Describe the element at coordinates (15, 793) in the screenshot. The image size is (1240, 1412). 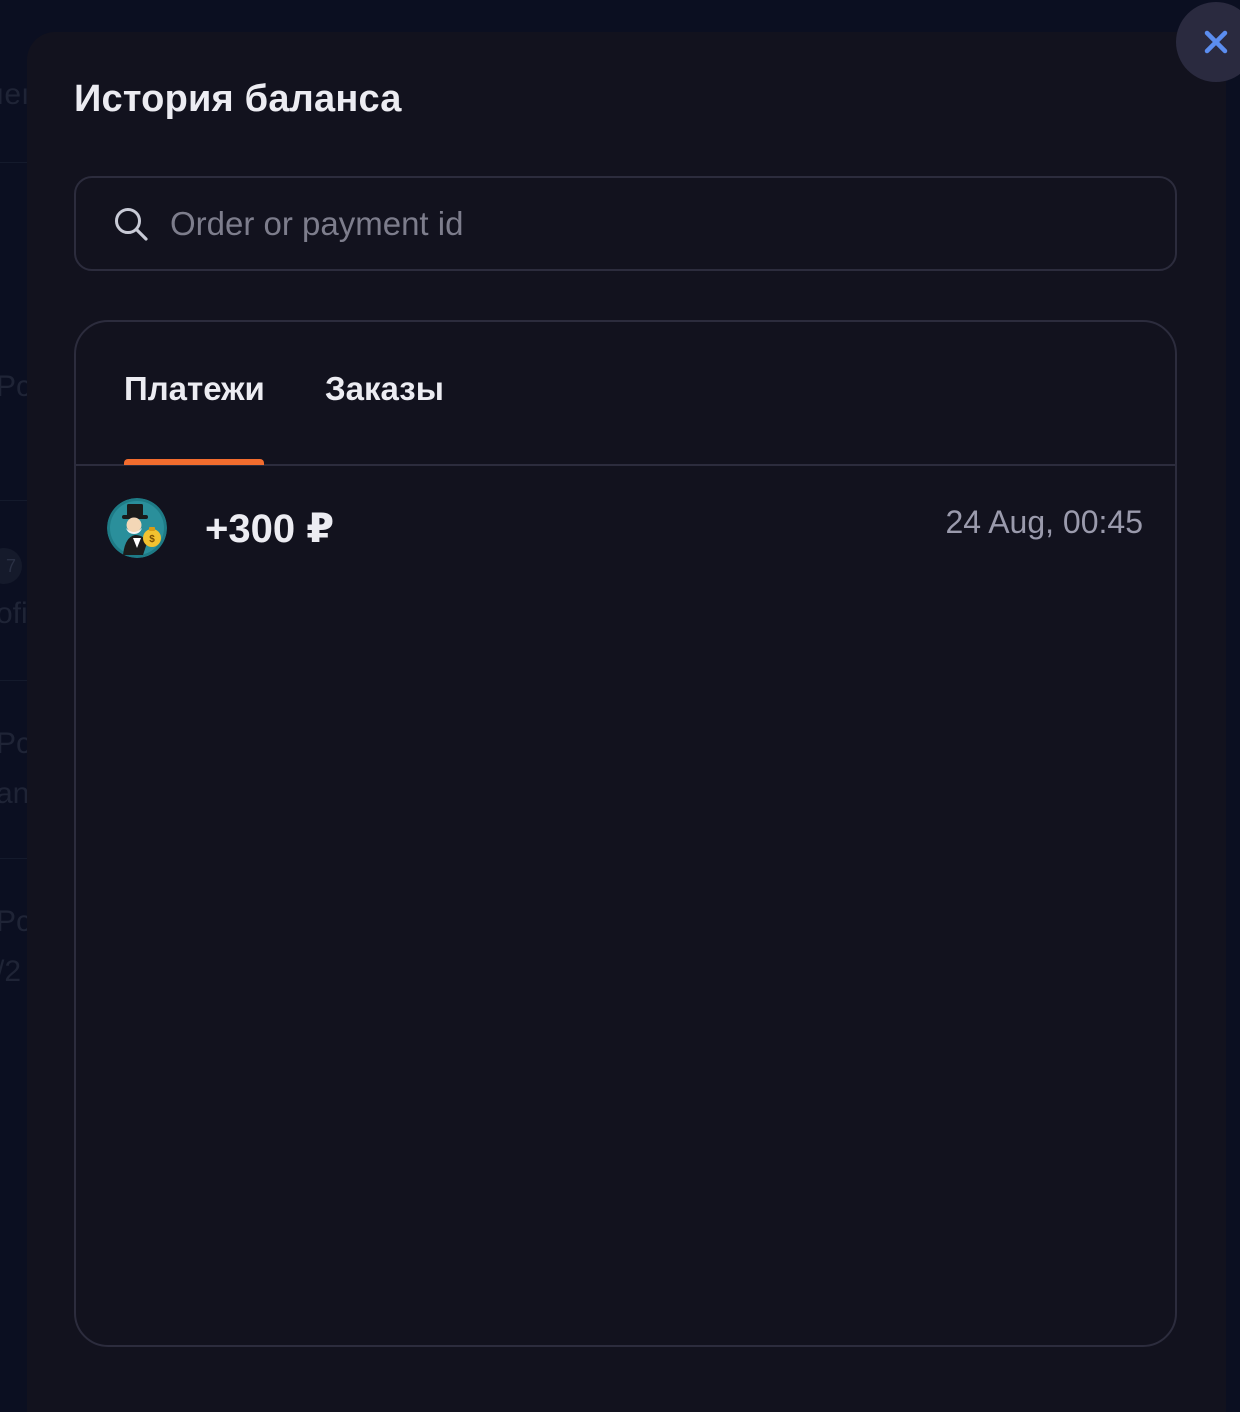
I see `background-text: an` at that location.